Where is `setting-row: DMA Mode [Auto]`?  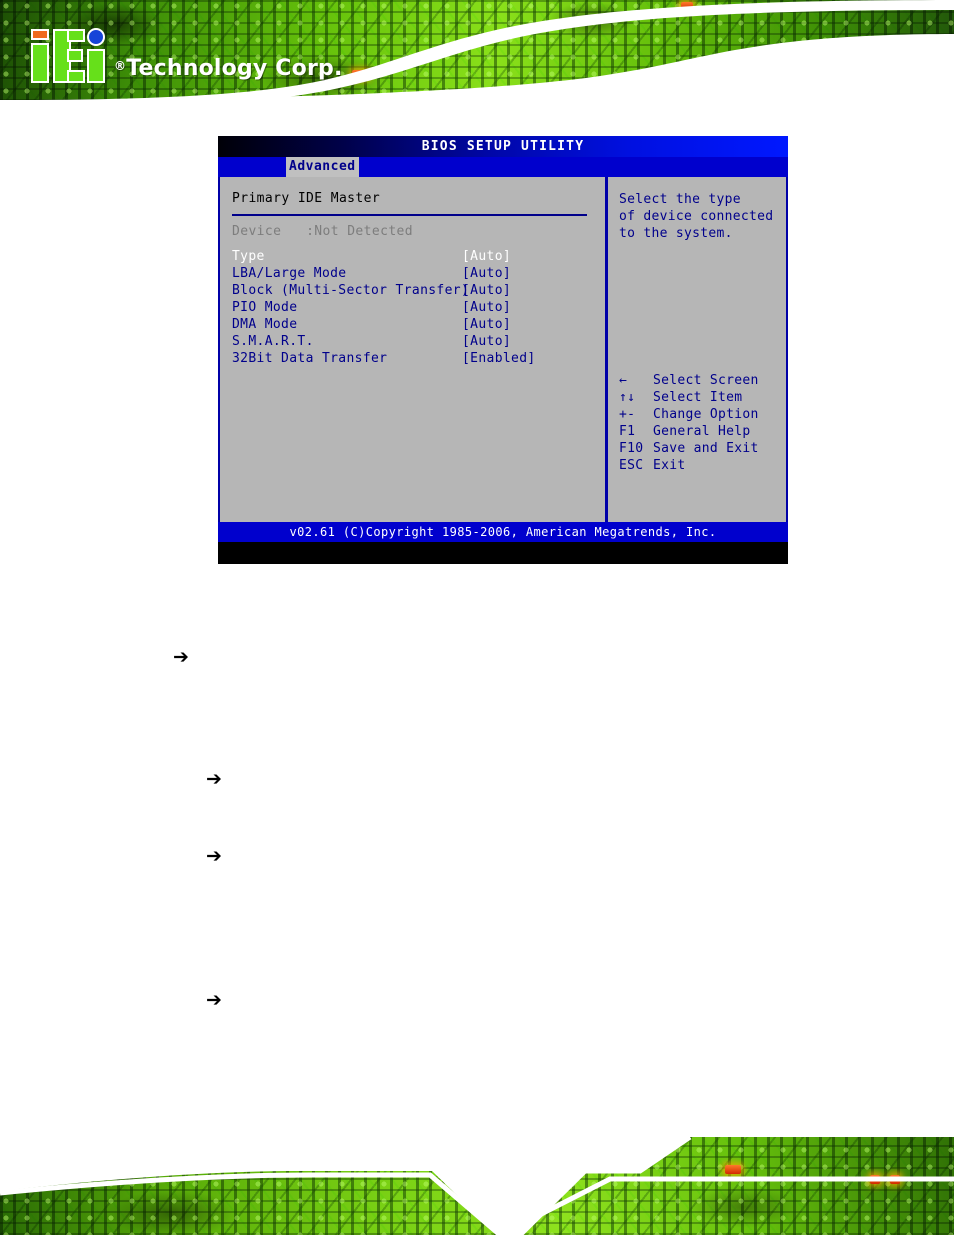 setting-row: DMA Mode [Auto] is located at coordinates (418, 324).